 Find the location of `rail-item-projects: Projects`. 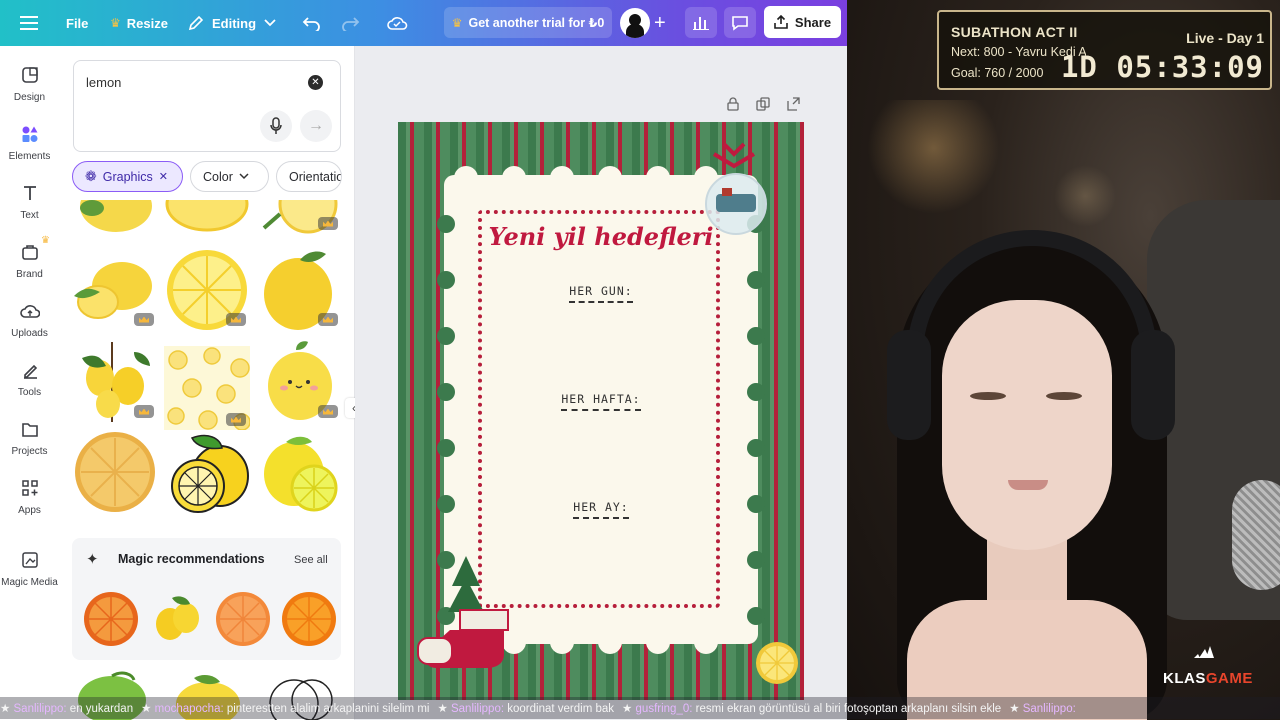

rail-item-projects: Projects is located at coordinates (29, 446).